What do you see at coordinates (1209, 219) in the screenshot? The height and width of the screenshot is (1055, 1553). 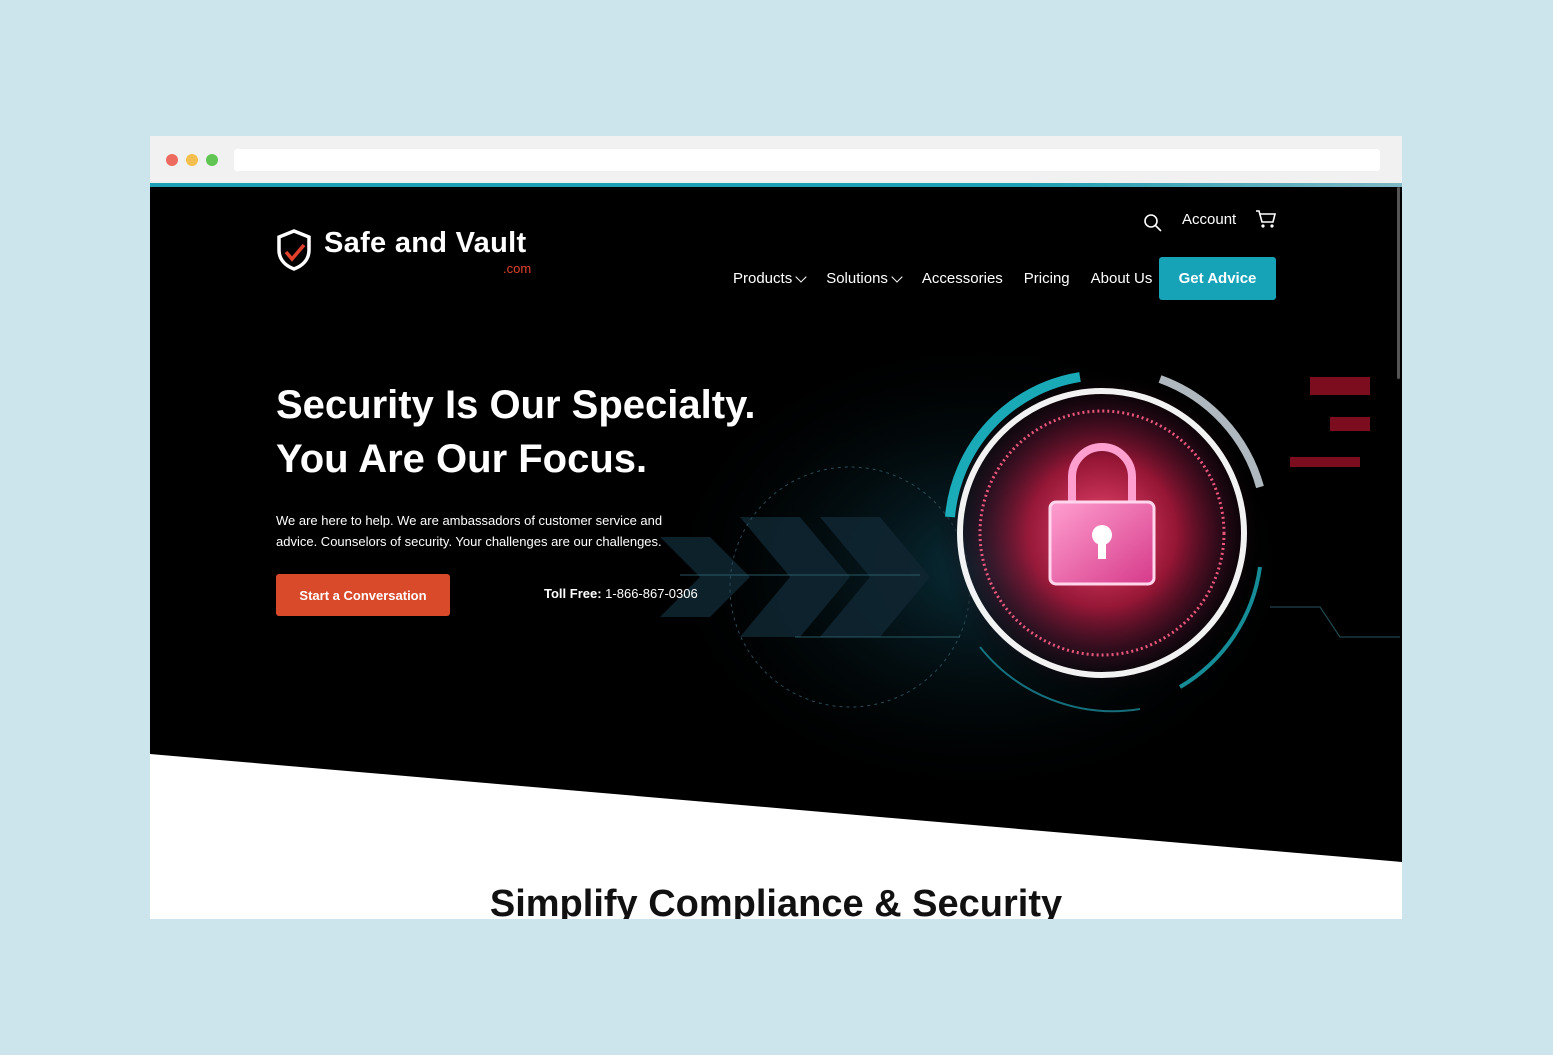 I see `account-link: Account` at bounding box center [1209, 219].